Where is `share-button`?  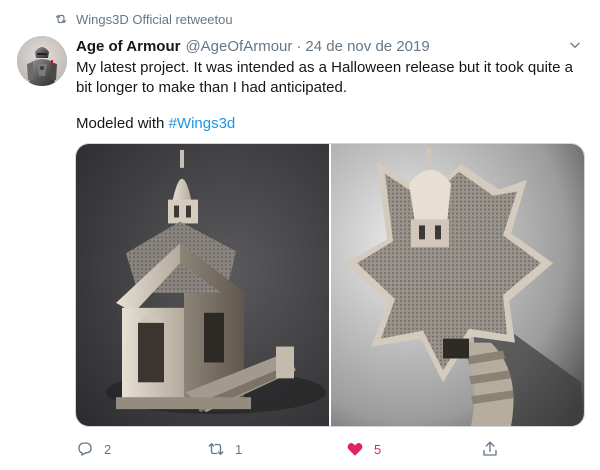
share-button is located at coordinates (495, 449).